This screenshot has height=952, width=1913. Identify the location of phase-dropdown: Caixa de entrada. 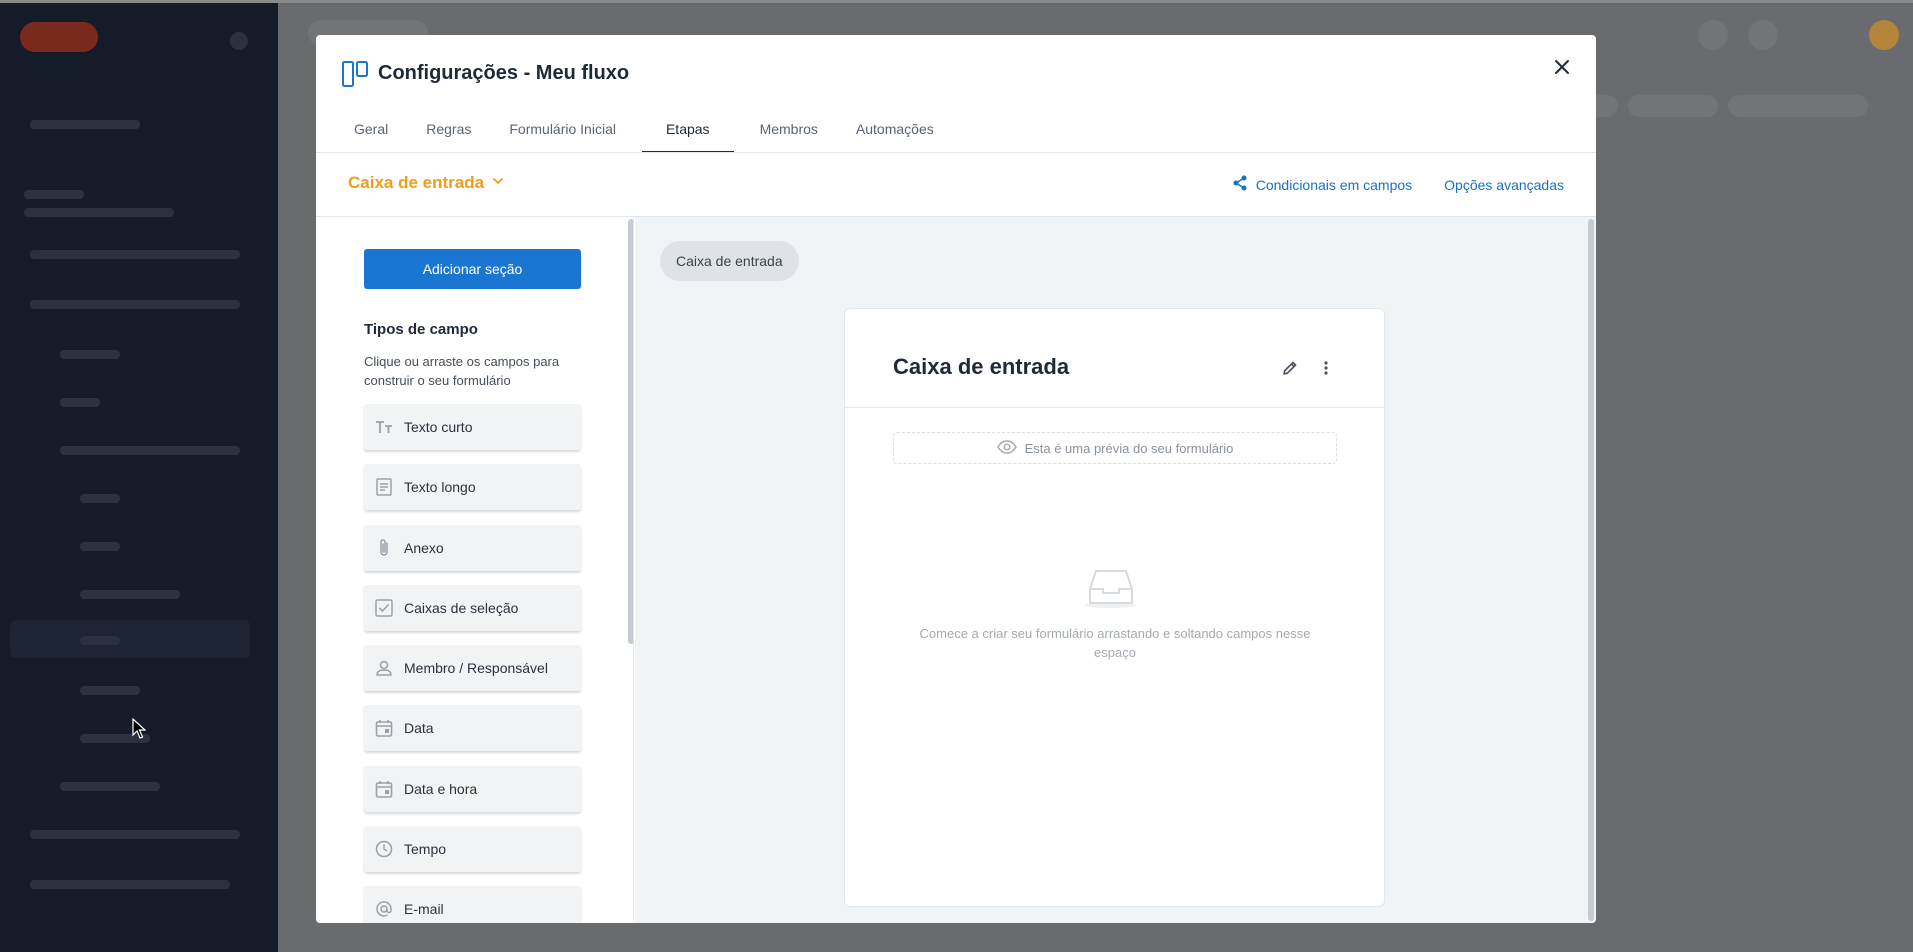
(426, 183).